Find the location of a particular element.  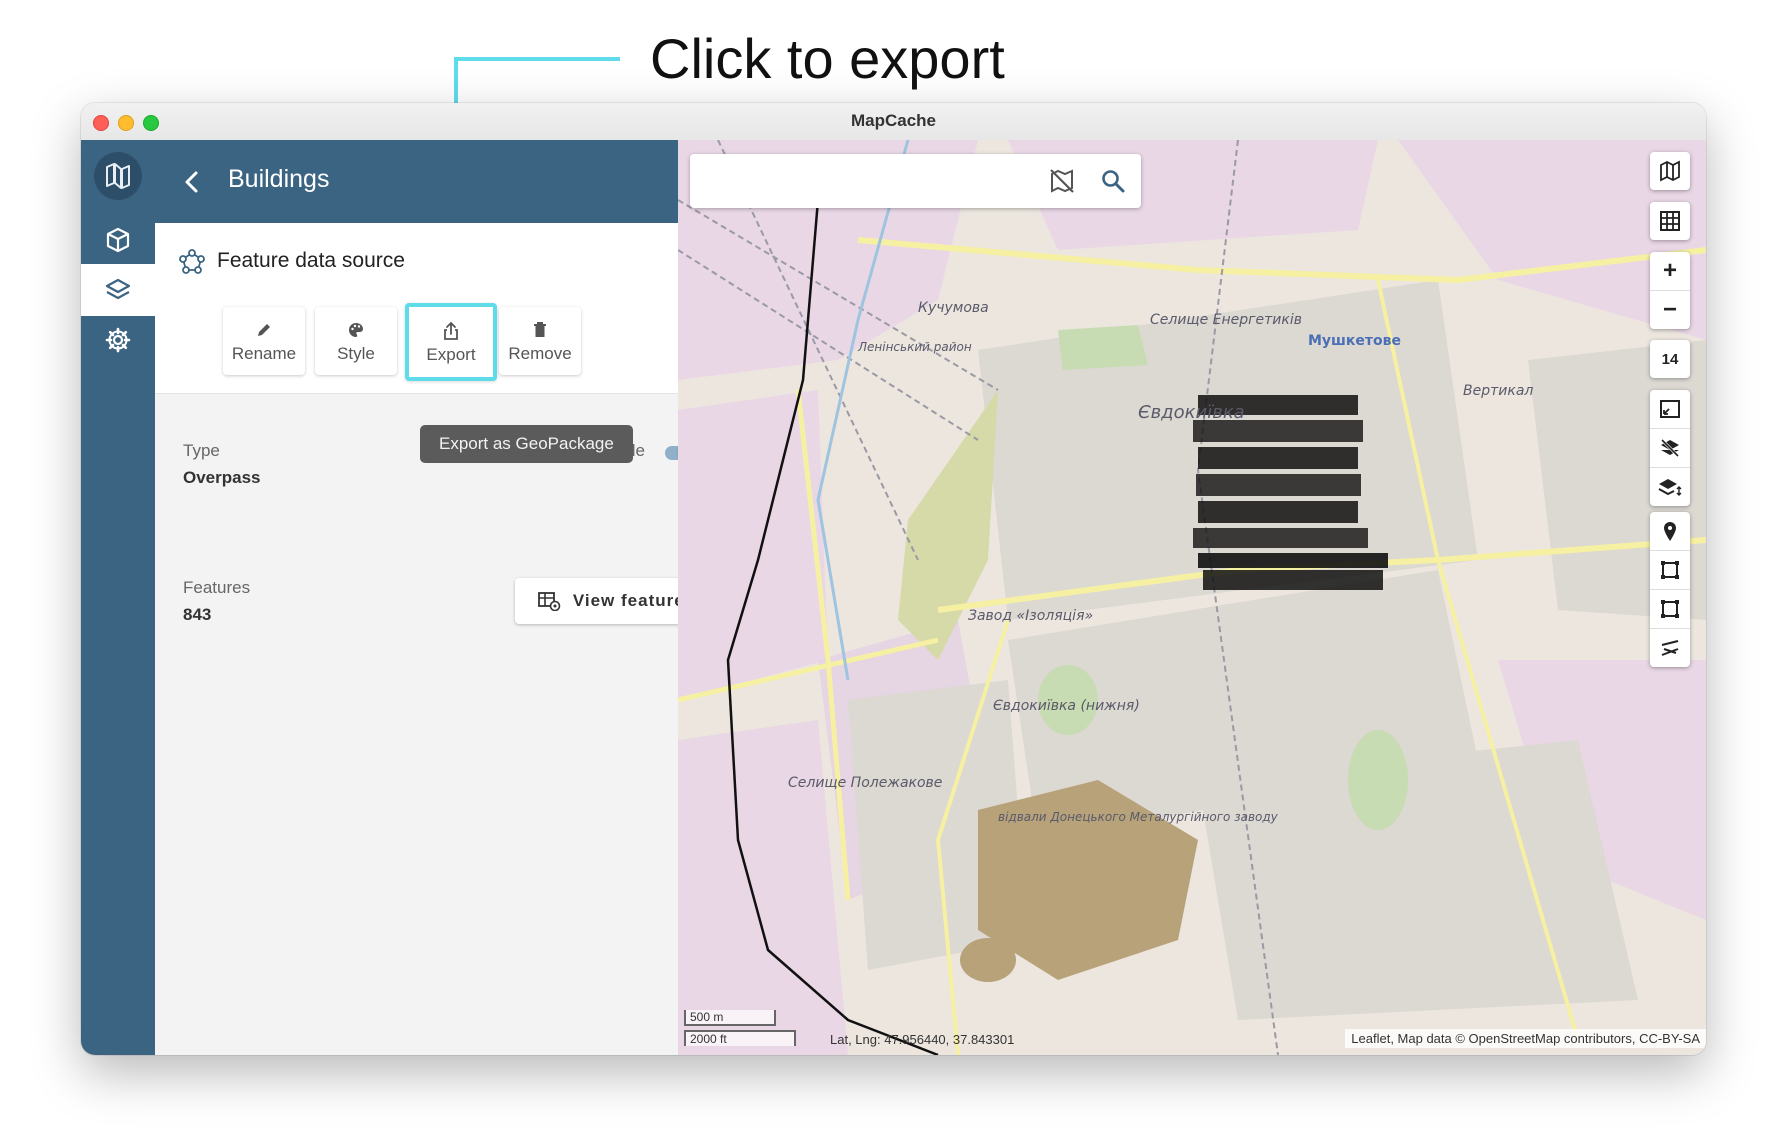

basemap-control is located at coordinates (1670, 171).